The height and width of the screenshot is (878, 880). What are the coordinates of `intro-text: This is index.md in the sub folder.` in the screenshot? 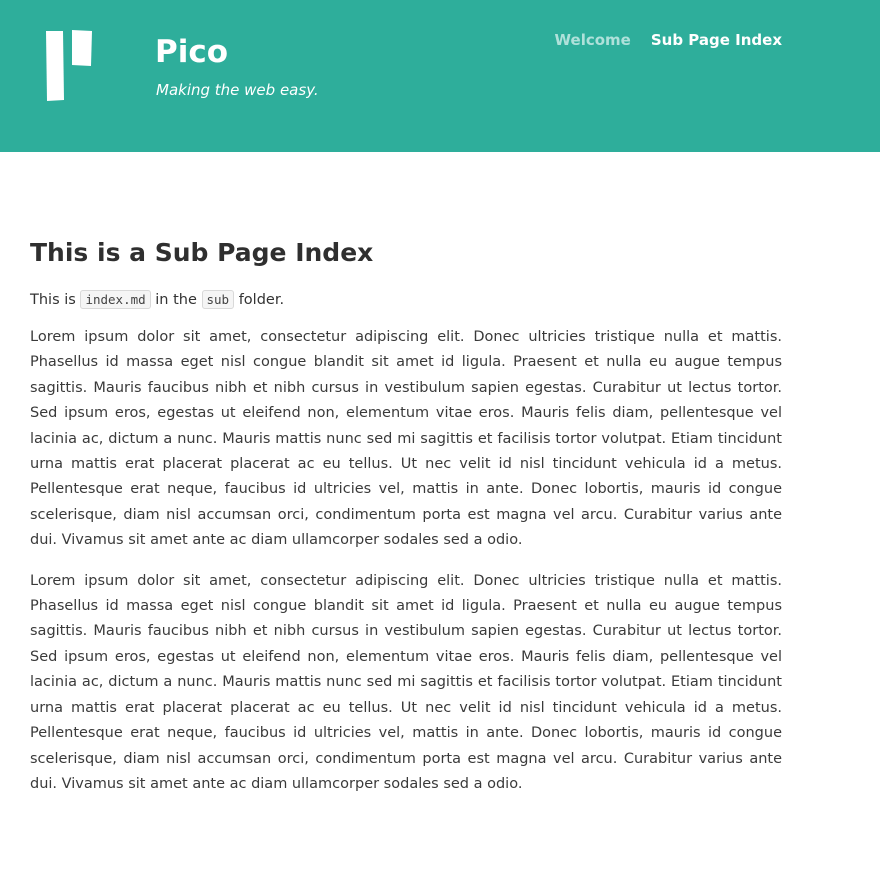 It's located at (406, 300).